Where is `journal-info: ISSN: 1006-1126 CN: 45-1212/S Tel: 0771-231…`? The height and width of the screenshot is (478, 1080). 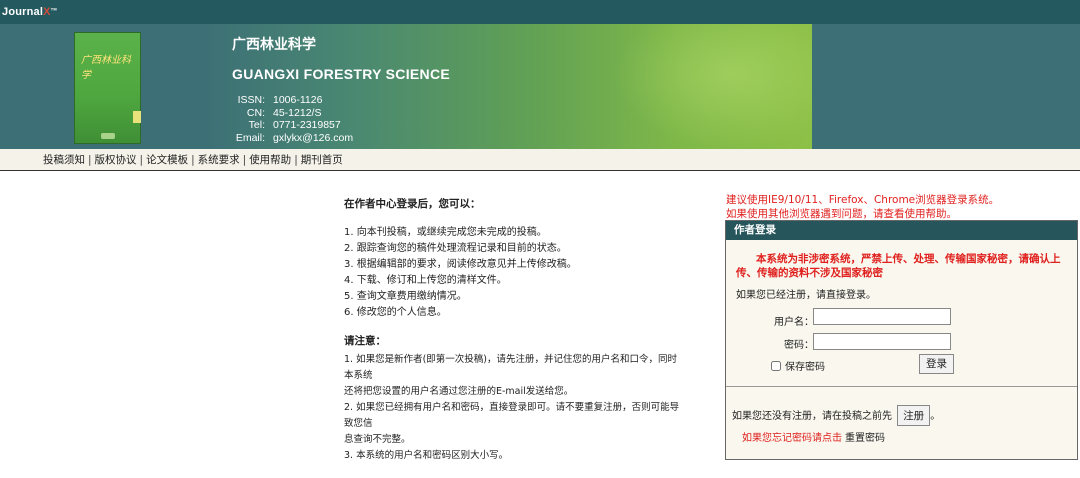
journal-info: ISSN: 1006-1126 CN: 45-1212/S Tel: 0771-231… is located at coordinates (292, 119).